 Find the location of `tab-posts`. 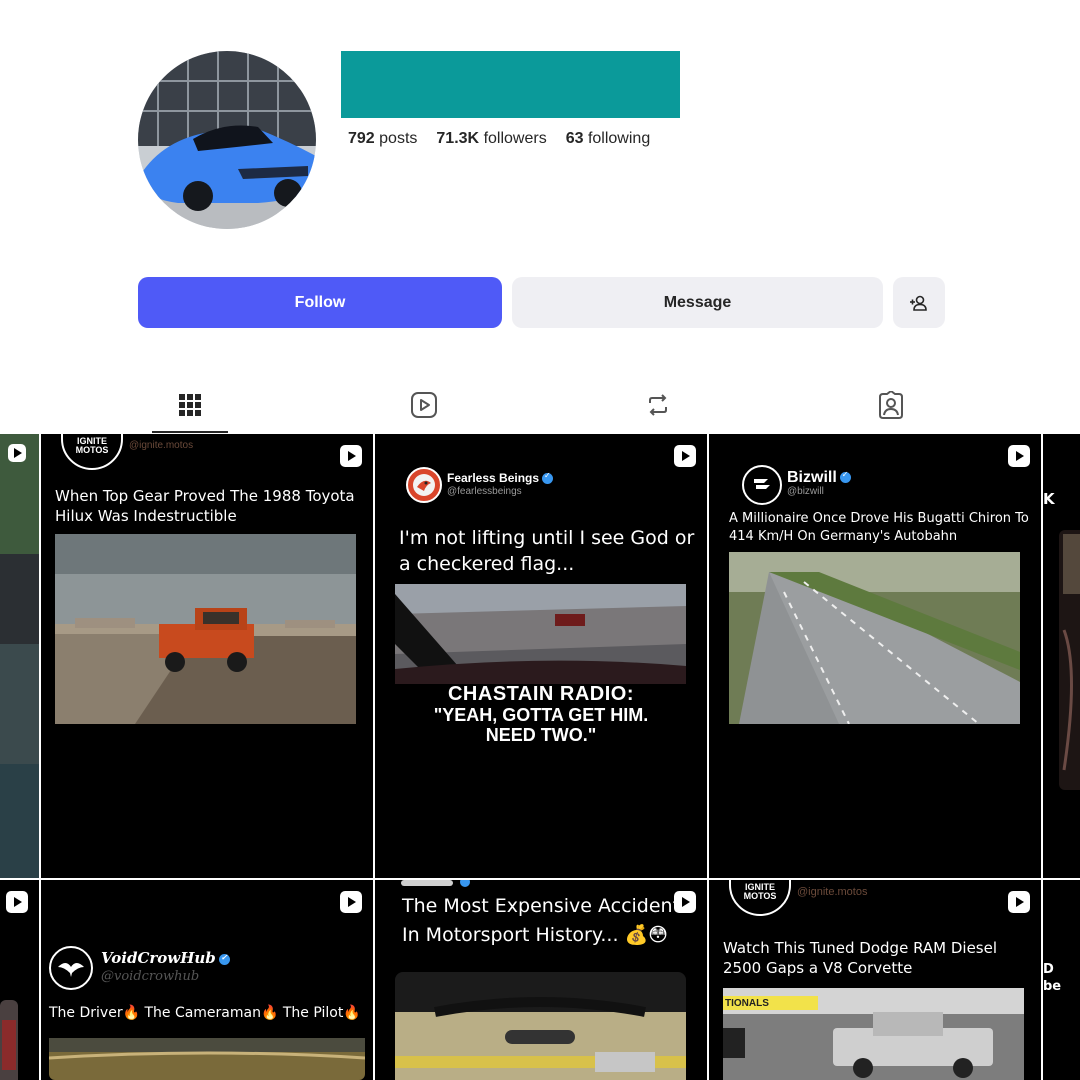

tab-posts is located at coordinates (190, 405).